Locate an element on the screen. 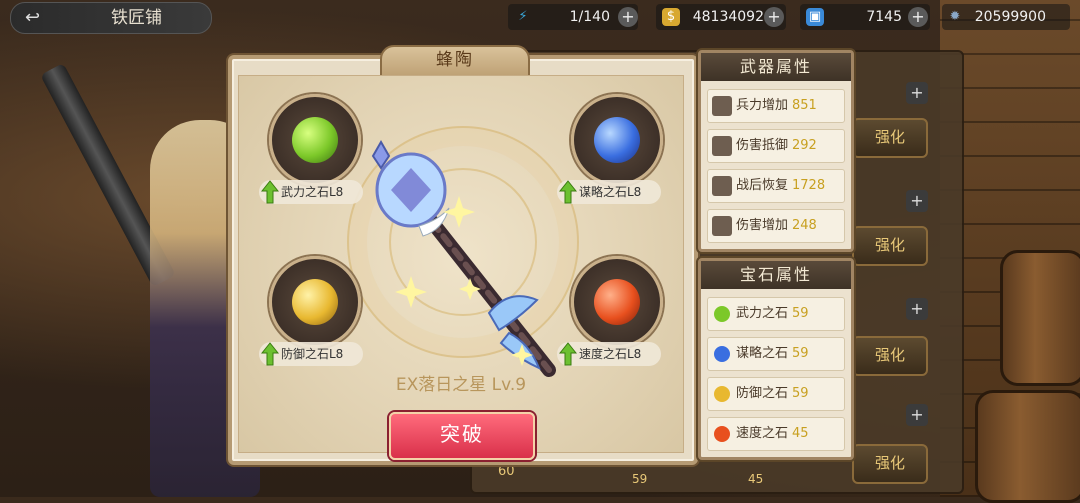  breakthrough-button: 突破 is located at coordinates (462, 436).